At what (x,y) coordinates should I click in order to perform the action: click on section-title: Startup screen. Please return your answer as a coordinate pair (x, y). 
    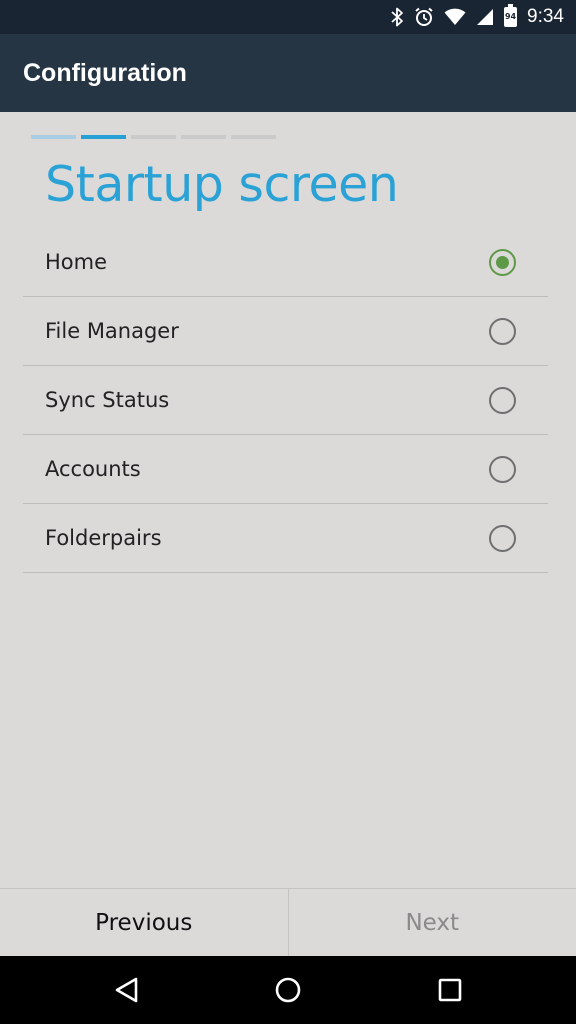
    Looking at the image, I should click on (222, 184).